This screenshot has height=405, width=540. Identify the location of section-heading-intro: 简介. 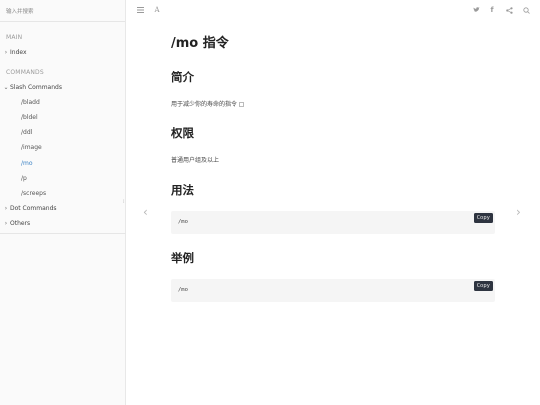
(182, 77).